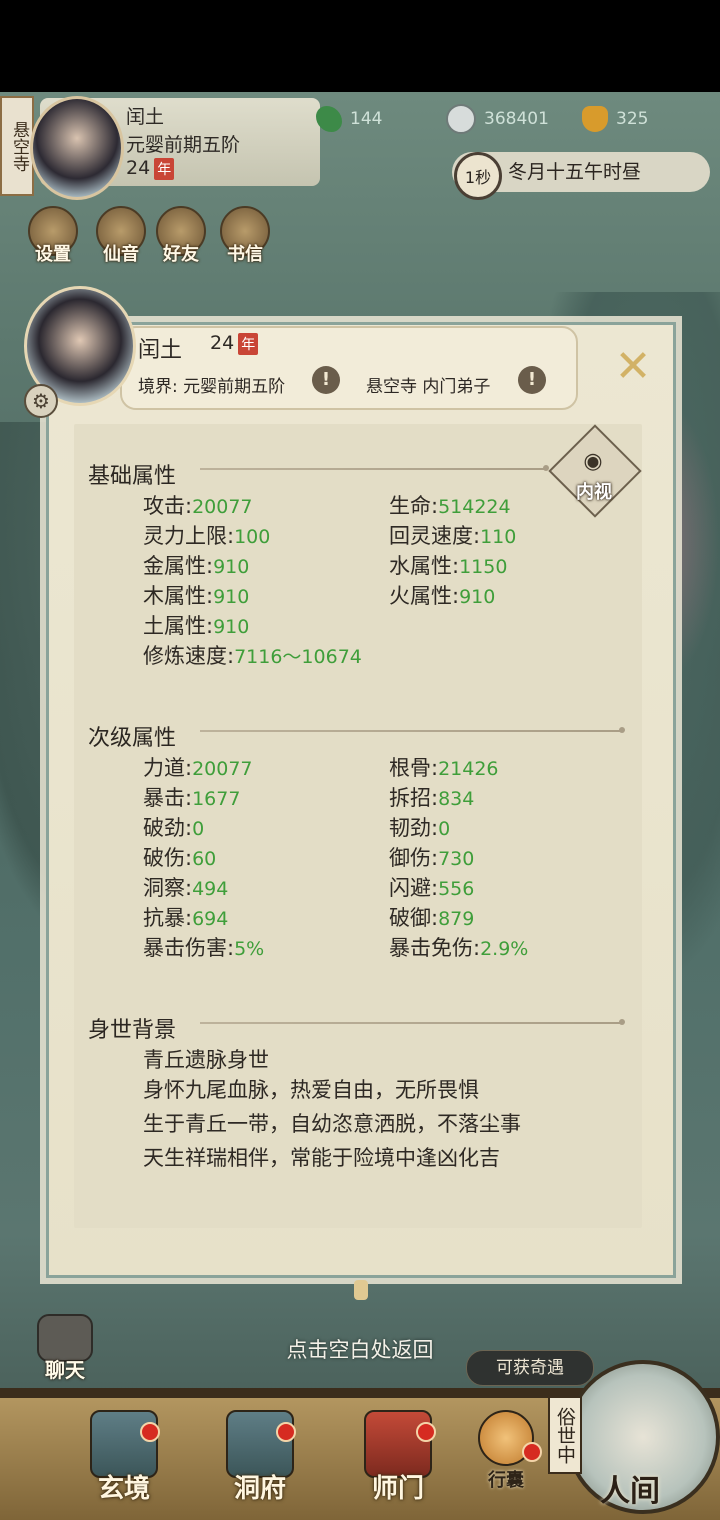 The height and width of the screenshot is (1520, 720). I want to click on tab-mystic-realm: 玄境, so click(124, 1460).